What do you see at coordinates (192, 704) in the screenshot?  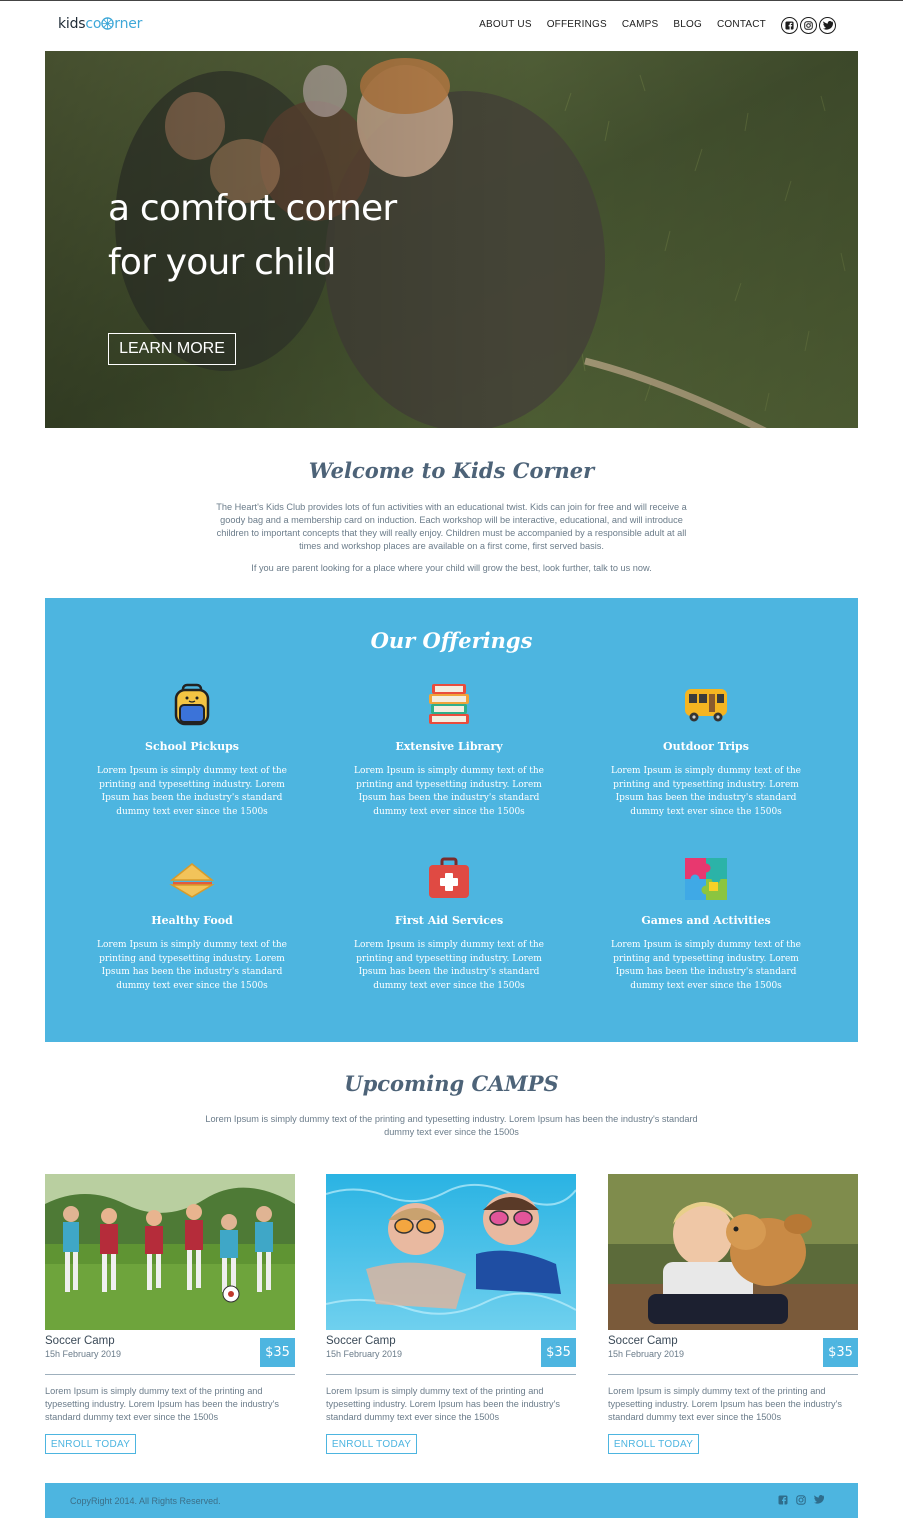 I see `backpack-icon` at bounding box center [192, 704].